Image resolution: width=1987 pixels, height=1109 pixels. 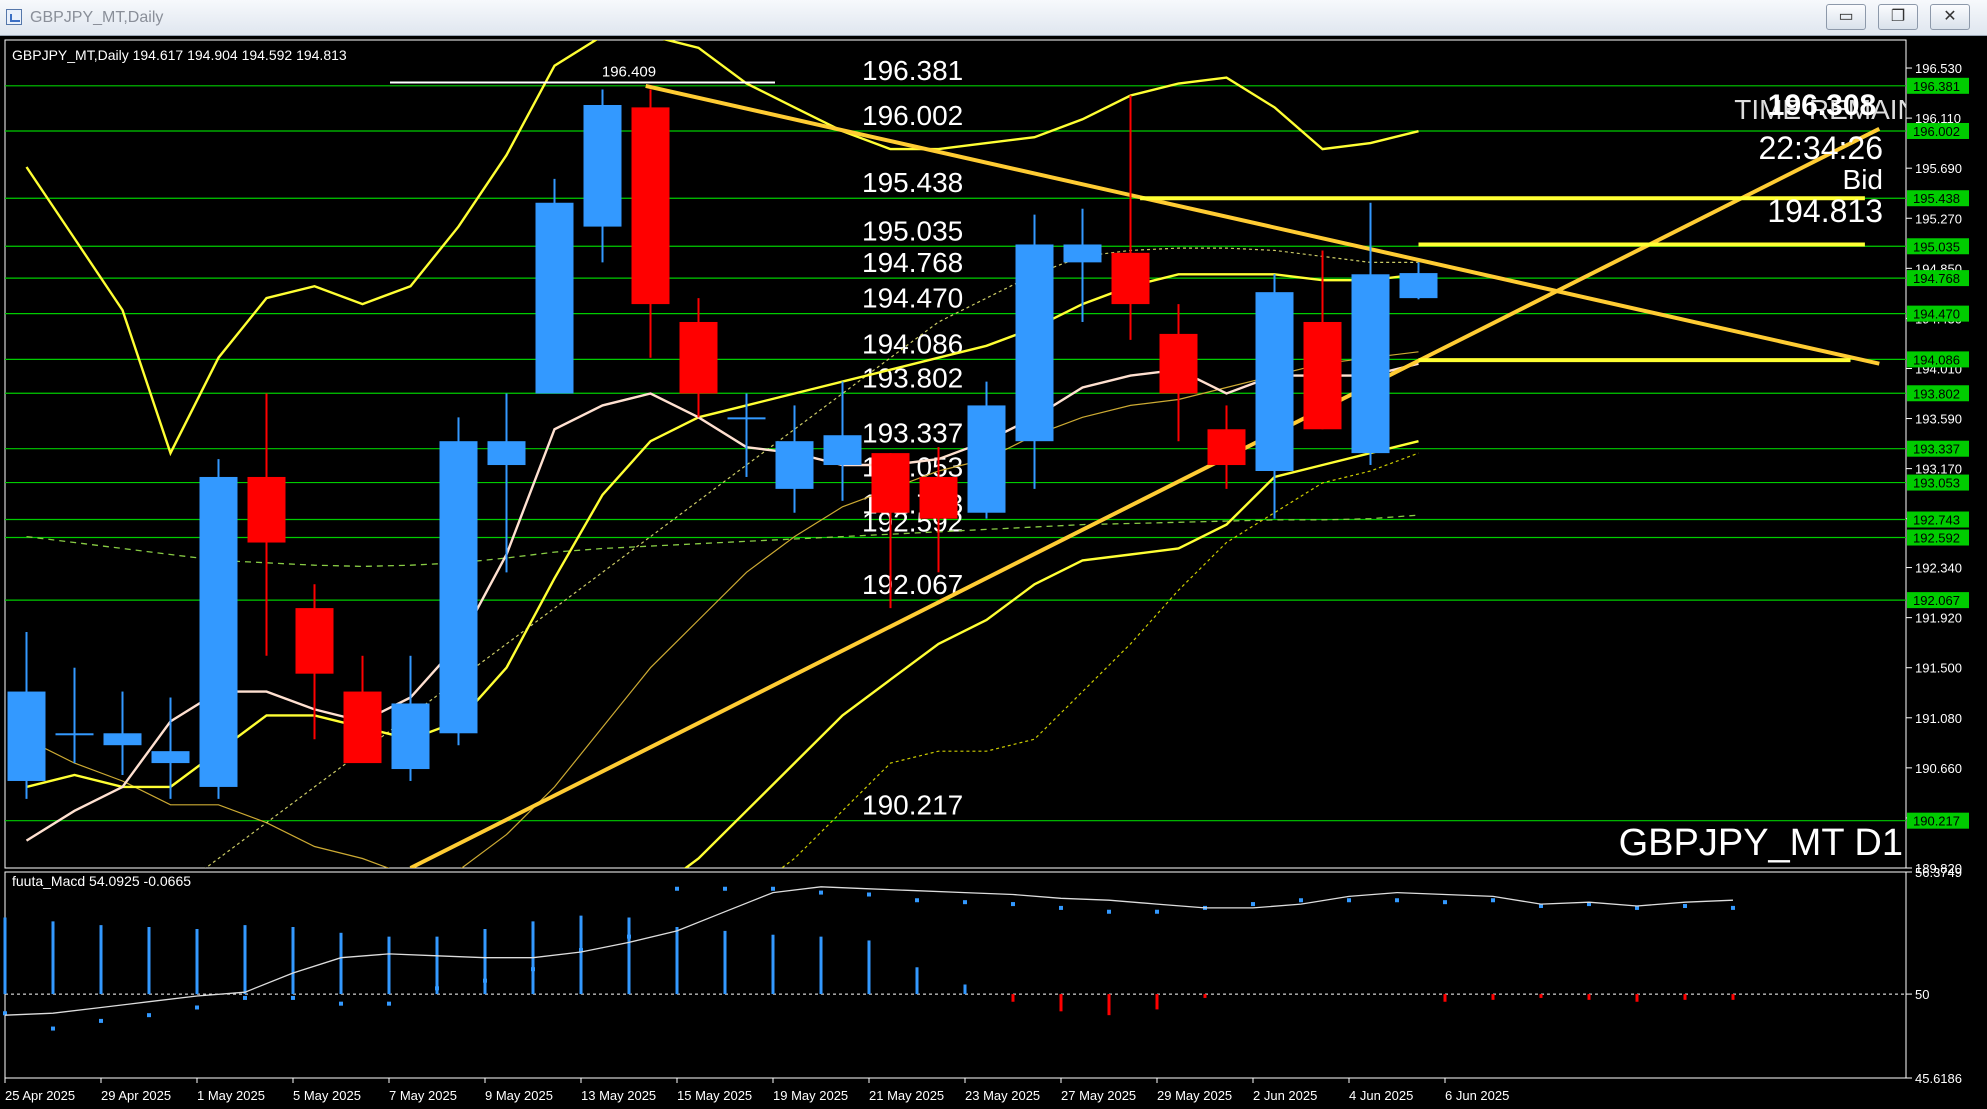 What do you see at coordinates (1936, 538) in the screenshot?
I see `level-axis-label: 192.592` at bounding box center [1936, 538].